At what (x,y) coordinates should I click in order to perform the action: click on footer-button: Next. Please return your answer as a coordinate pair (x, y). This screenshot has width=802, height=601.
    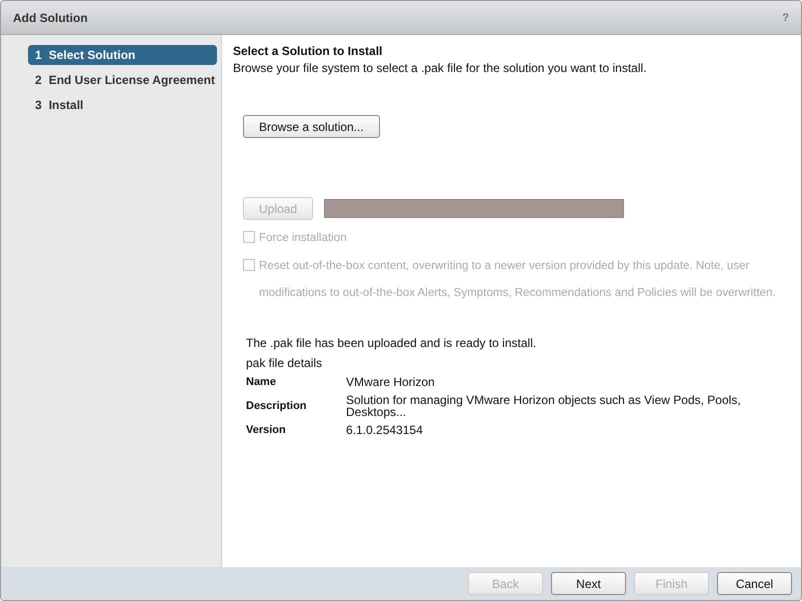
    Looking at the image, I should click on (588, 583).